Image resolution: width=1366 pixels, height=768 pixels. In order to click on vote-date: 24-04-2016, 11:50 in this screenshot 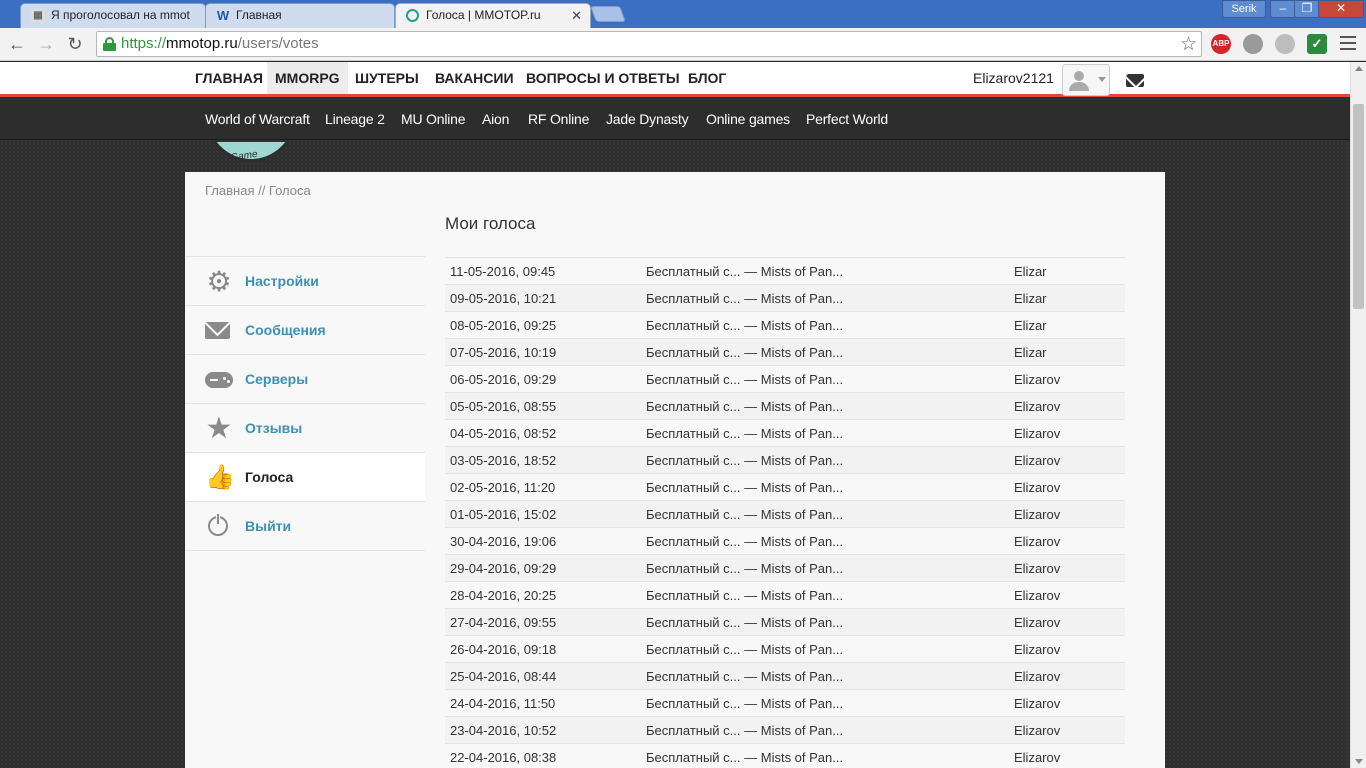, I will do `click(503, 703)`.